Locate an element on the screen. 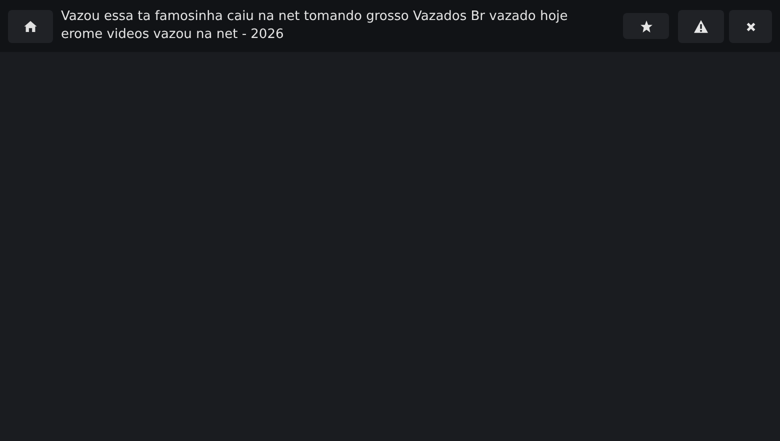  close-button is located at coordinates (750, 26).